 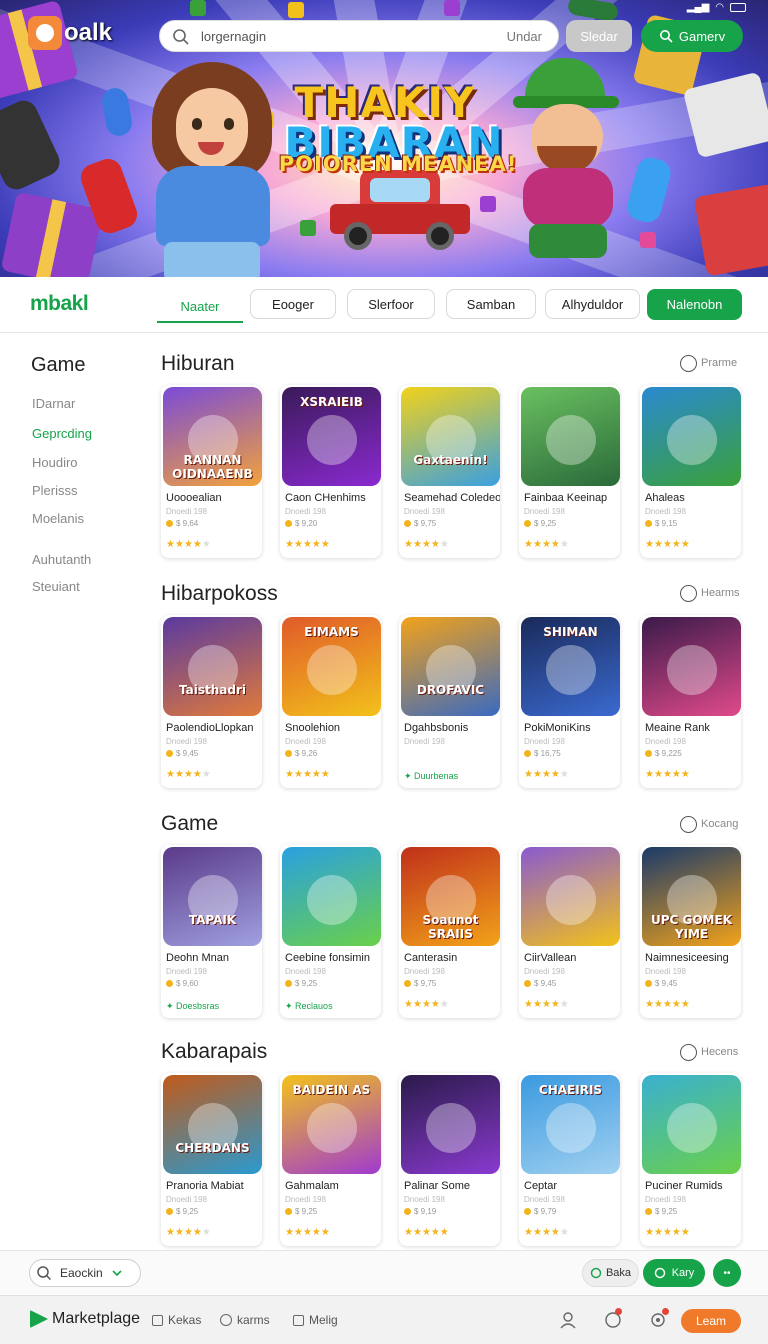 I want to click on sidebar-item: Houdiro, so click(x=55, y=462).